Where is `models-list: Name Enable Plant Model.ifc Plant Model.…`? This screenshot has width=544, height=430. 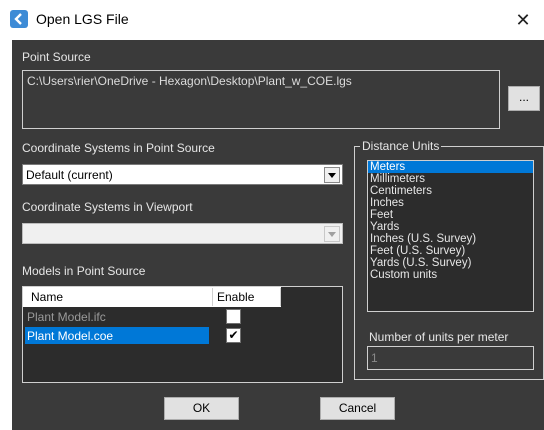 models-list: Name Enable Plant Model.ifc Plant Model.… is located at coordinates (182, 334).